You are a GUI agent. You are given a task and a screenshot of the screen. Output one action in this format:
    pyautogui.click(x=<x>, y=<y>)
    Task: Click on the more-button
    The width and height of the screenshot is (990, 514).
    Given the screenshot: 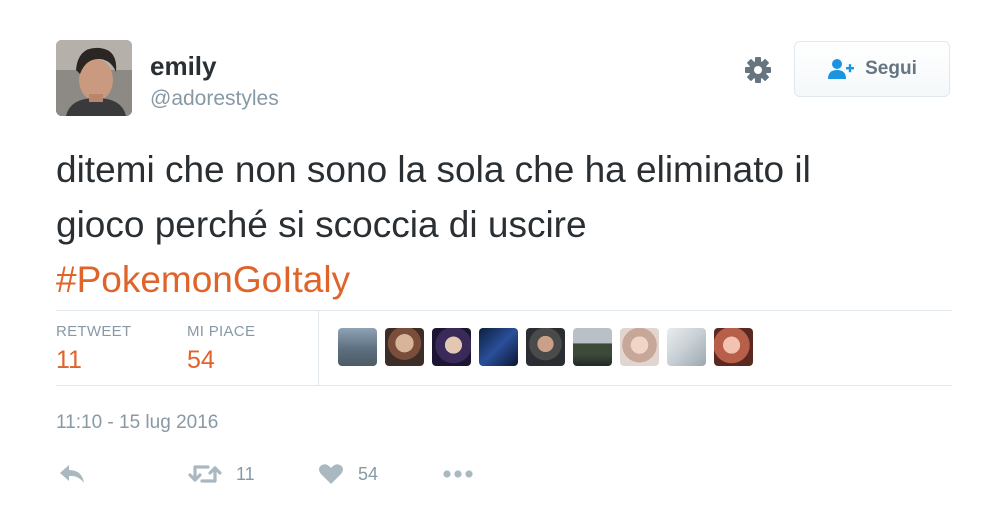 What is the action you would take?
    pyautogui.click(x=458, y=474)
    